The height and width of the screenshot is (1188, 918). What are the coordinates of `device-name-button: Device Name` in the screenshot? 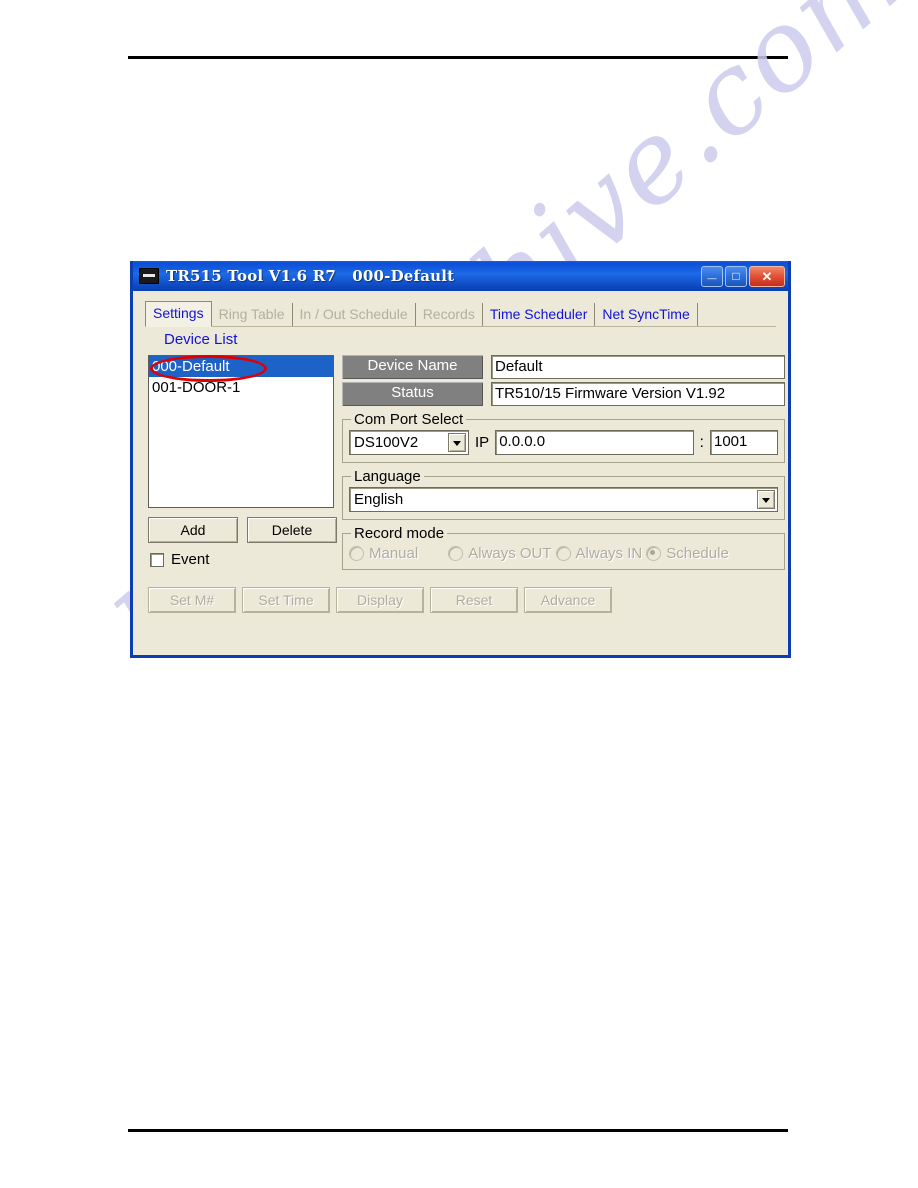 It's located at (412, 367).